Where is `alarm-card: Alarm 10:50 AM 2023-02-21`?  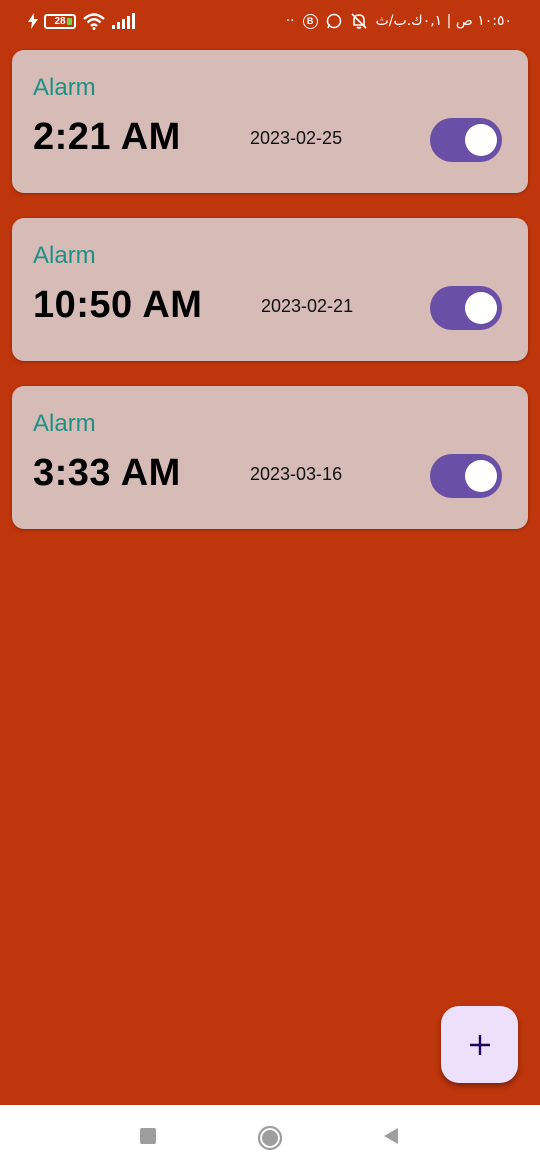
alarm-card: Alarm 10:50 AM 2023-02-21 is located at coordinates (270, 289).